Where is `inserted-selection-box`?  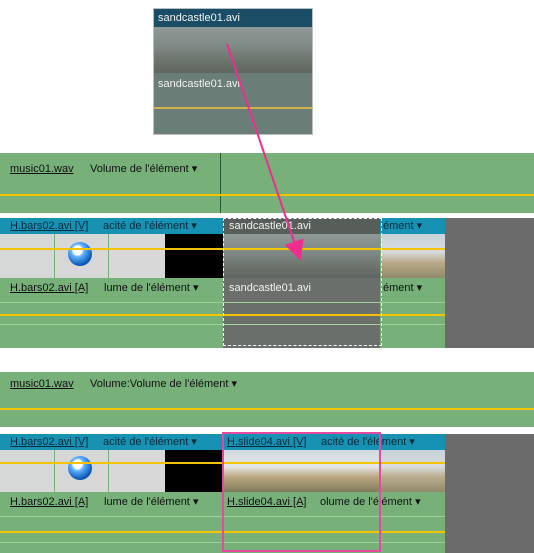 inserted-selection-box is located at coordinates (301, 492).